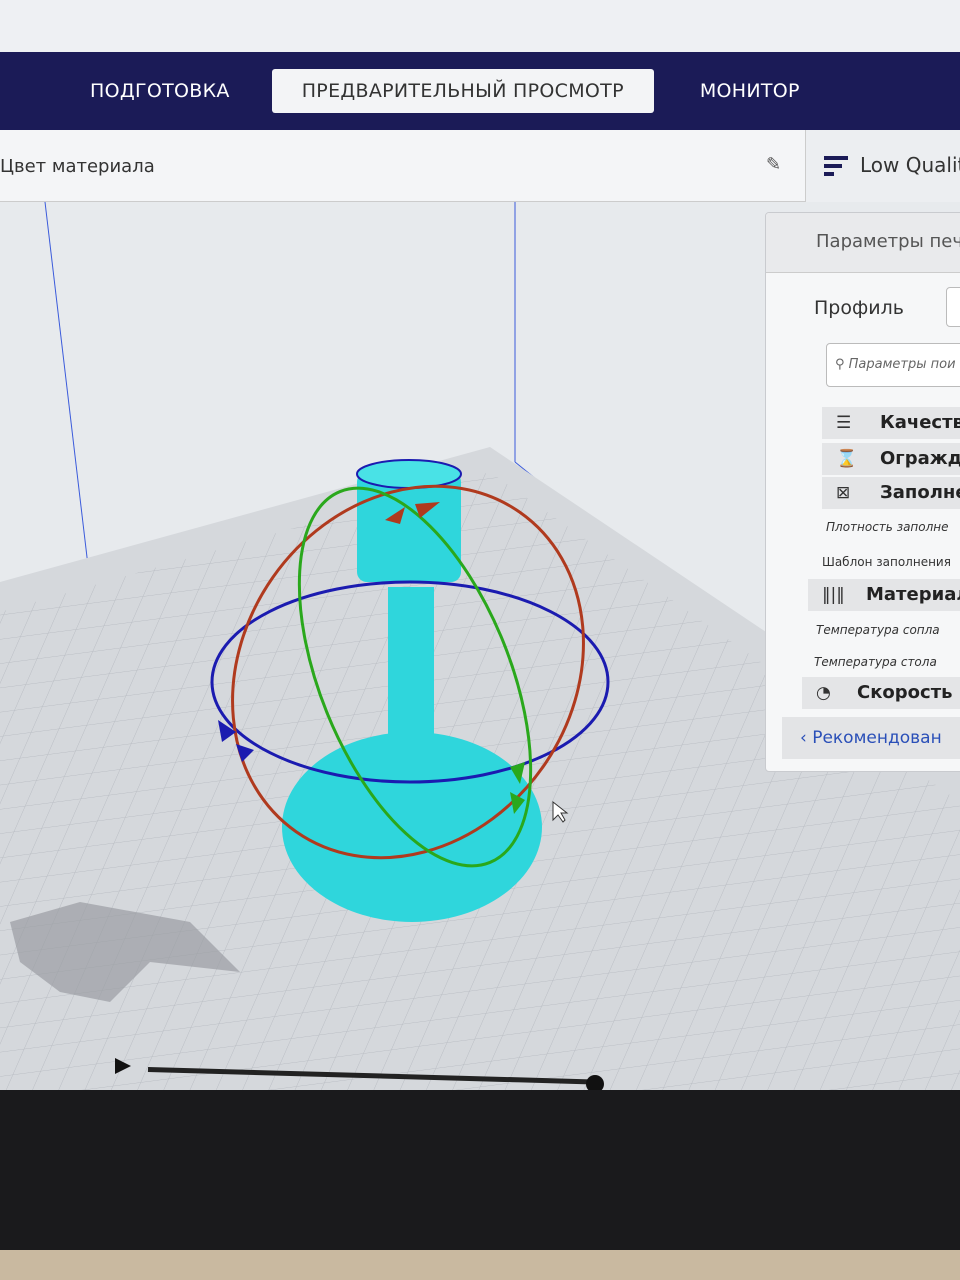  I want to click on speedometer-icon: ◔, so click(823, 693).